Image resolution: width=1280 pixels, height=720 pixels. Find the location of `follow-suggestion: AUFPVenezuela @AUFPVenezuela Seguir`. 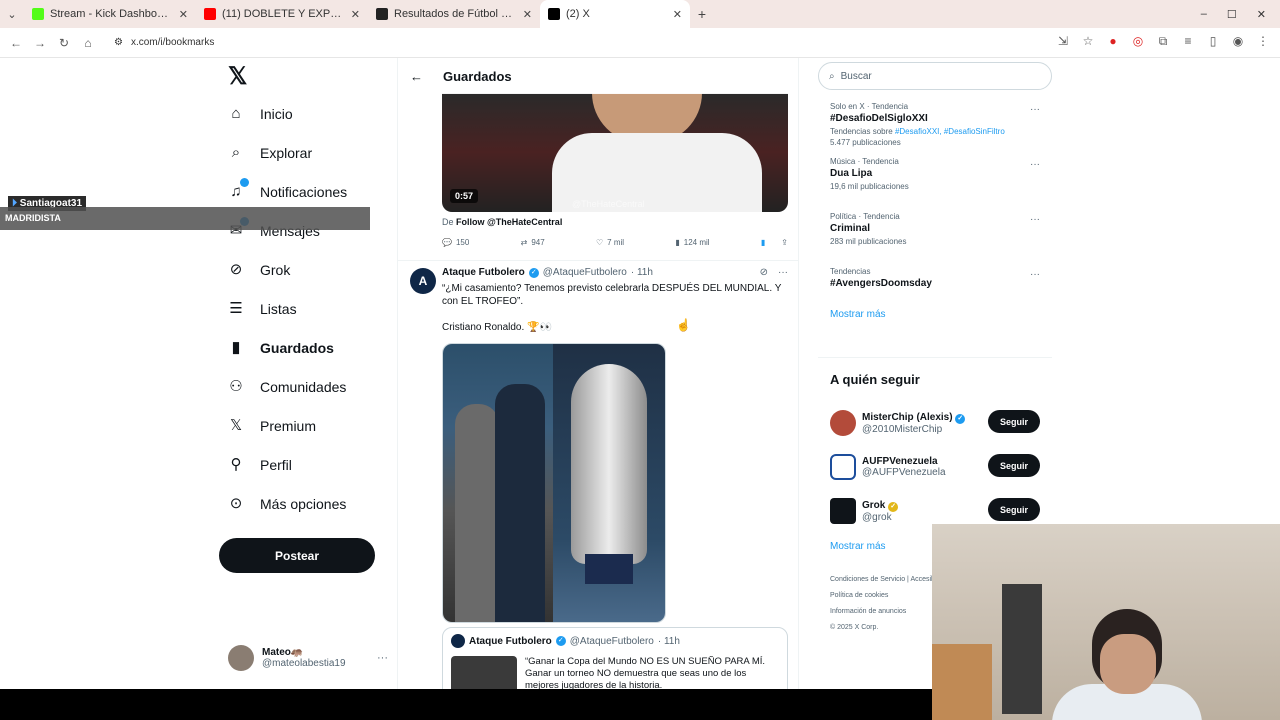

follow-suggestion: AUFPVenezuela @AUFPVenezuela Seguir is located at coordinates (935, 467).